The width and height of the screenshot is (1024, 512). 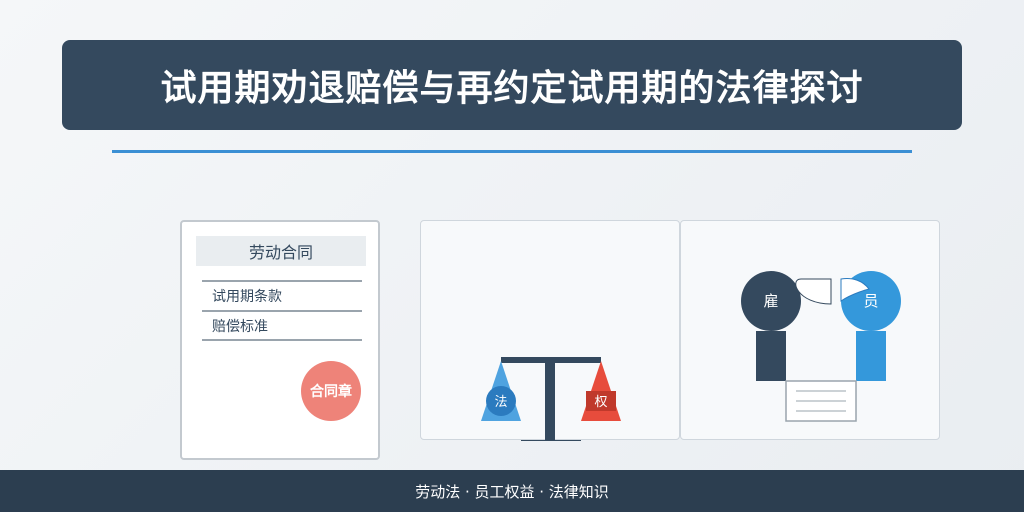 I want to click on contract-card: 劳动合同 试用期条款 赔偿标准 合同章, so click(x=280, y=340).